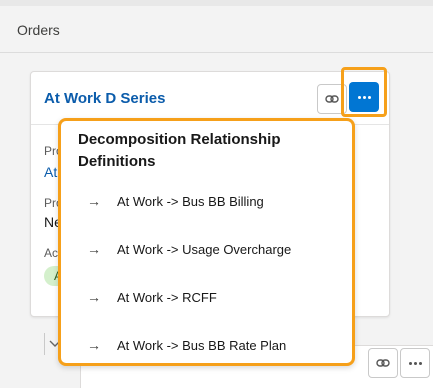 This screenshot has height=388, width=433. What do you see at coordinates (51, 253) in the screenshot?
I see `field-label-third: Ac` at bounding box center [51, 253].